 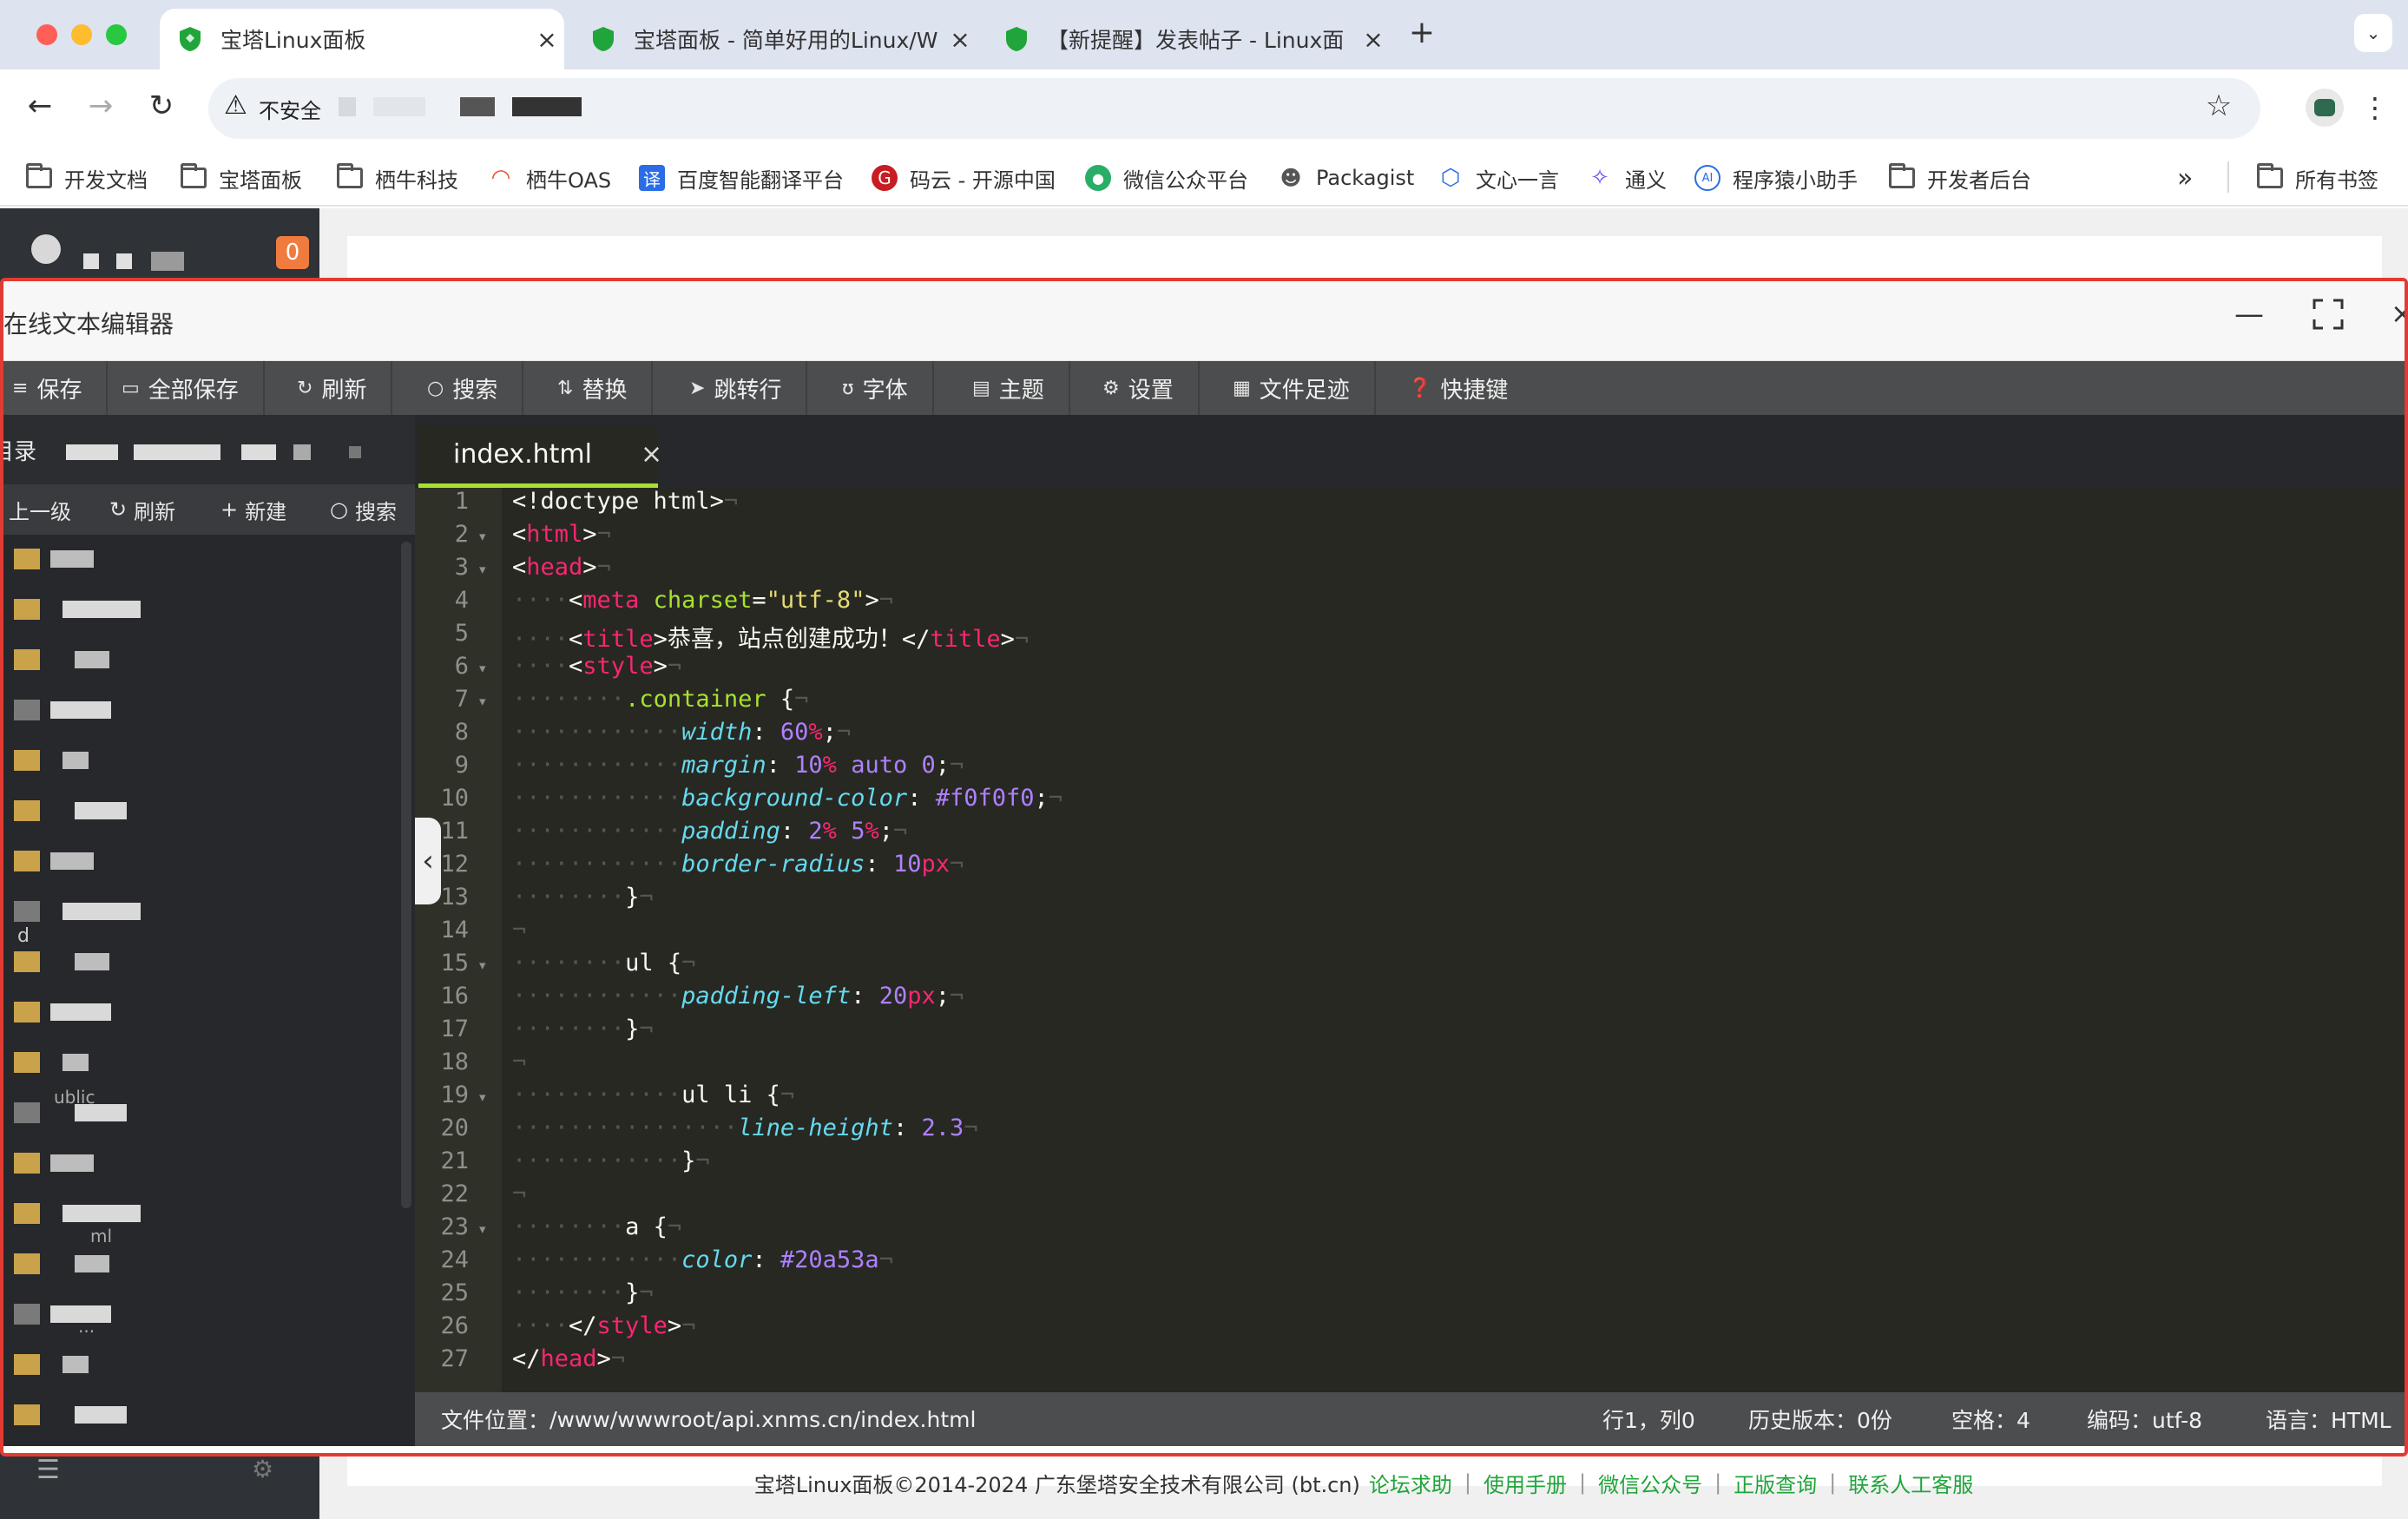 What do you see at coordinates (161, 108) in the screenshot?
I see `reload-icon: ↻` at bounding box center [161, 108].